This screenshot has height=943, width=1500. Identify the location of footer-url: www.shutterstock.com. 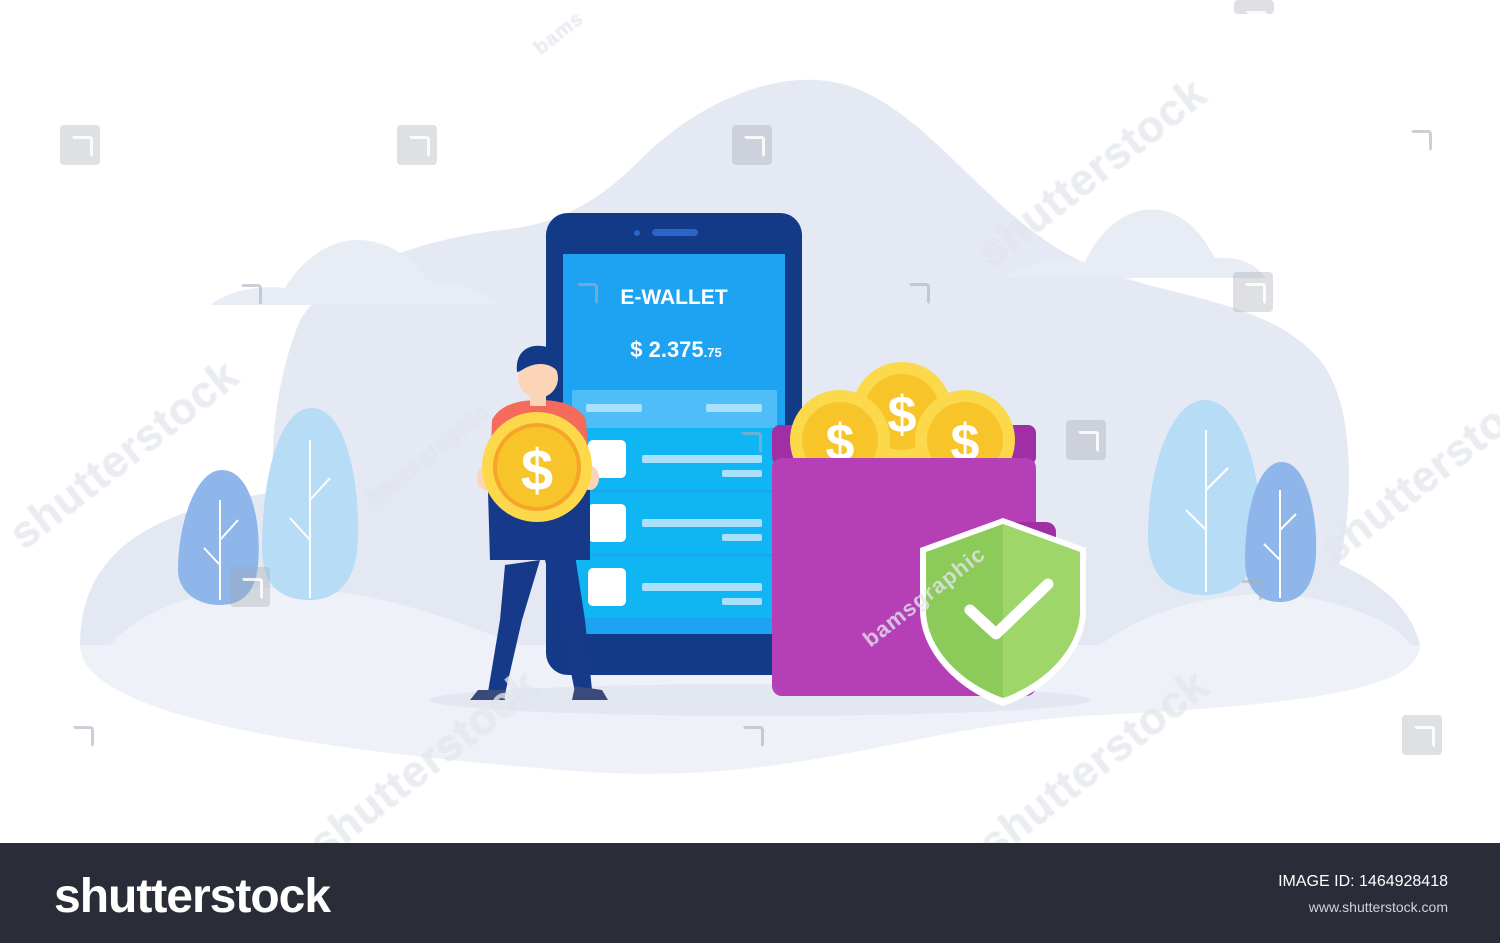
(1378, 907).